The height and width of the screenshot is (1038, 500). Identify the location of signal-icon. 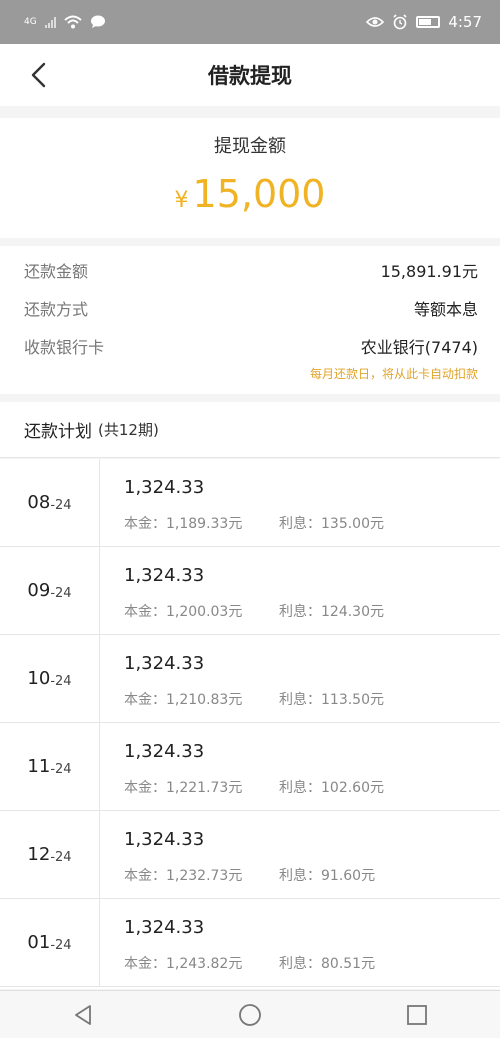
(50, 22).